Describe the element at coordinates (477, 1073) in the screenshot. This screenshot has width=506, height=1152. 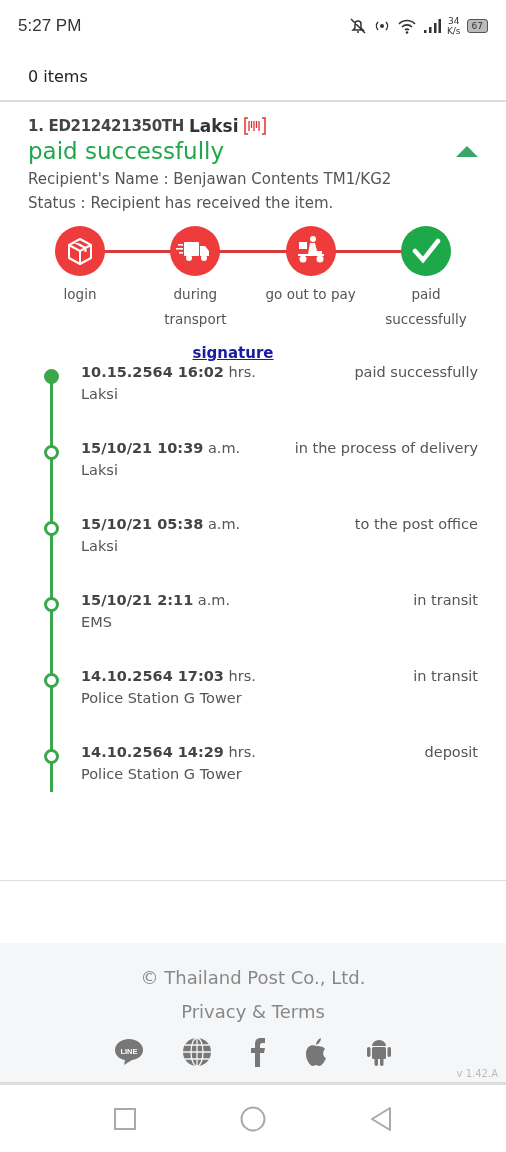
I see `version-label: v 1.42.A` at that location.